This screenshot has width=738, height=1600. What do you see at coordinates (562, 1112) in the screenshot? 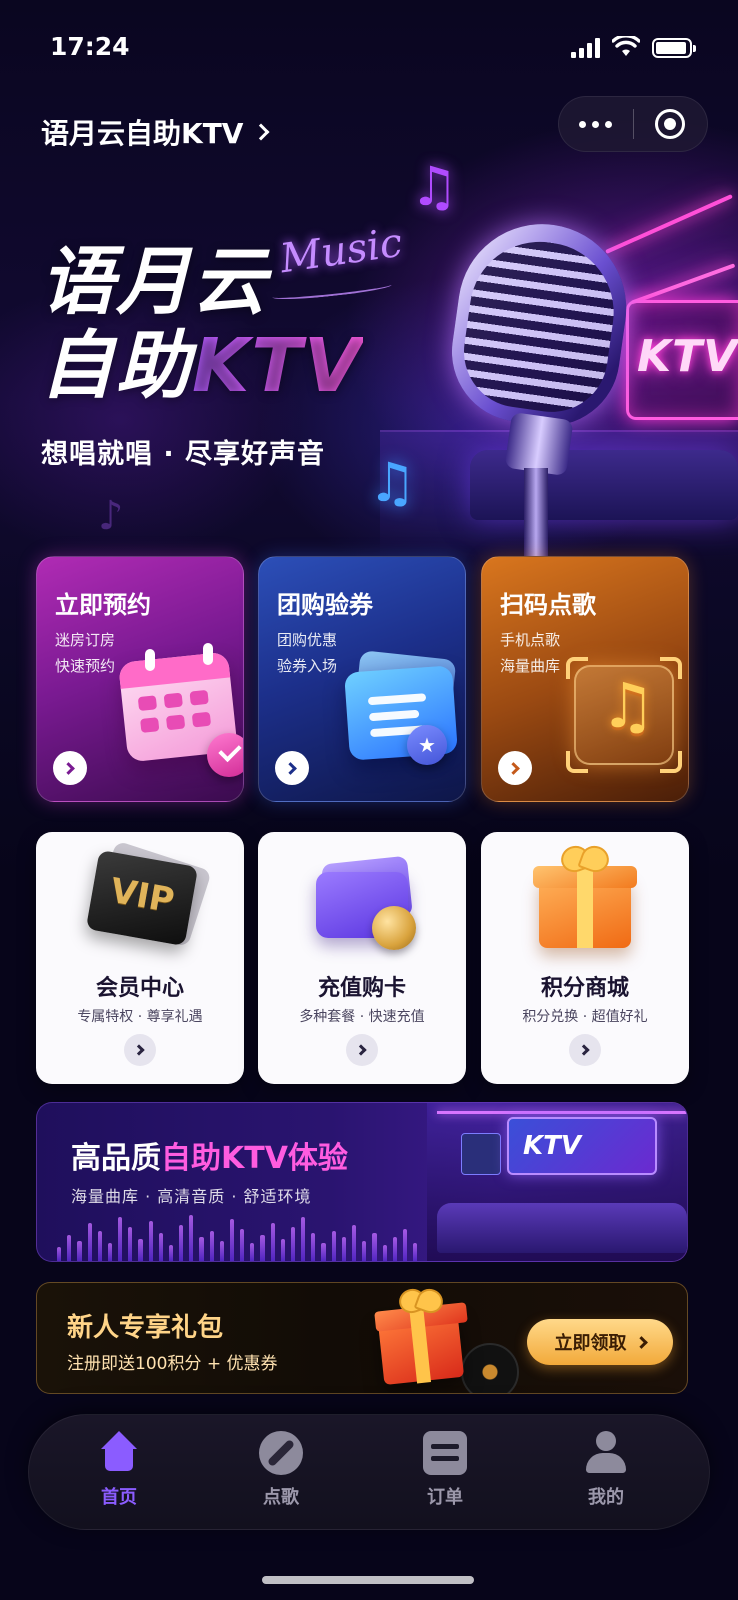
I see `banner-neon-strip` at bounding box center [562, 1112].